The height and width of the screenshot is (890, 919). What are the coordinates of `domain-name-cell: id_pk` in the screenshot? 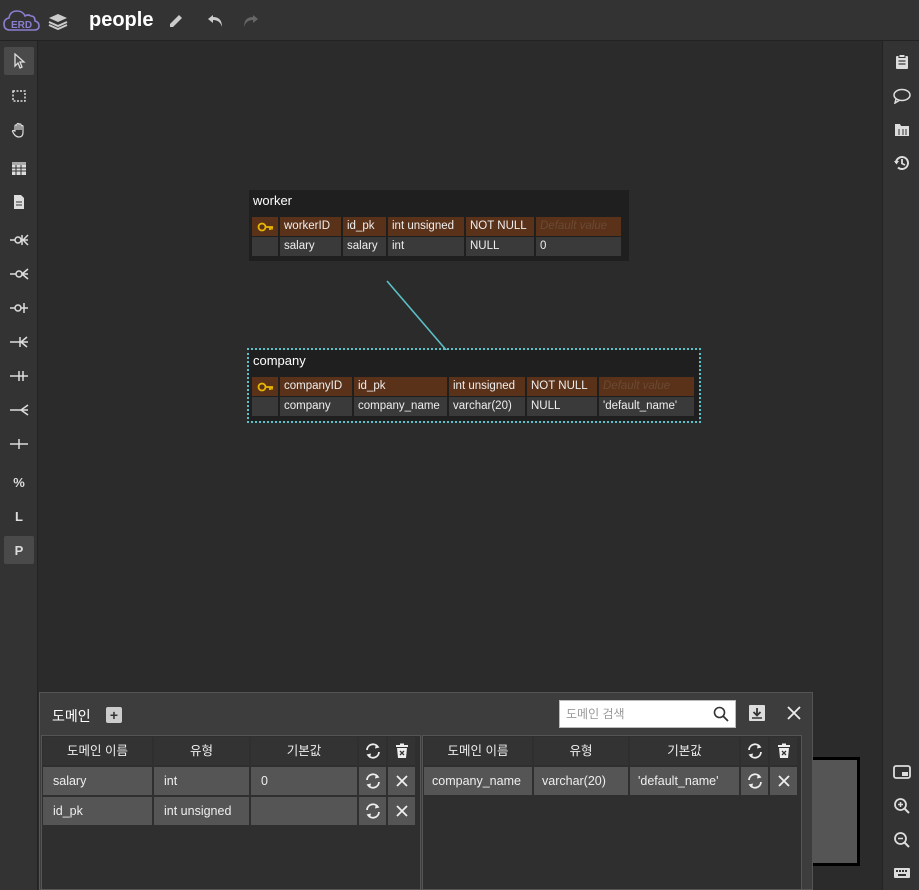 It's located at (97, 811).